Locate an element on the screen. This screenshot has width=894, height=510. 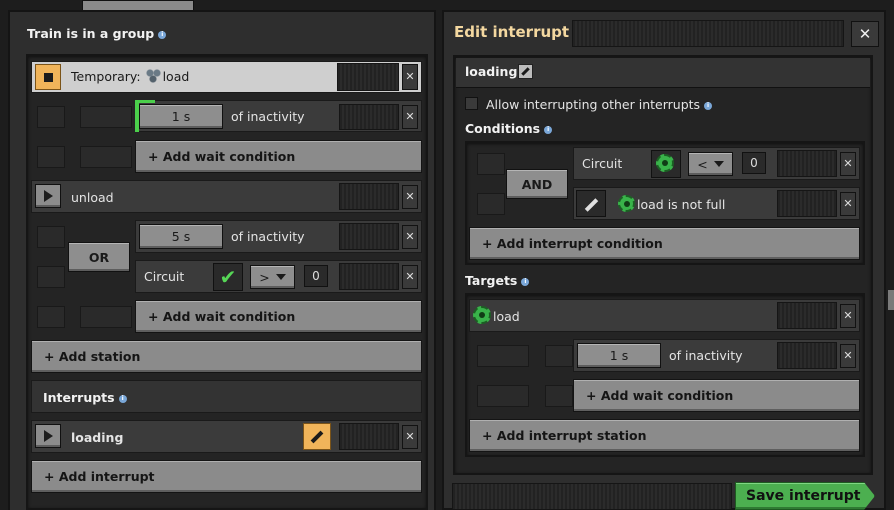
edit-condition-button is located at coordinates (591, 203).